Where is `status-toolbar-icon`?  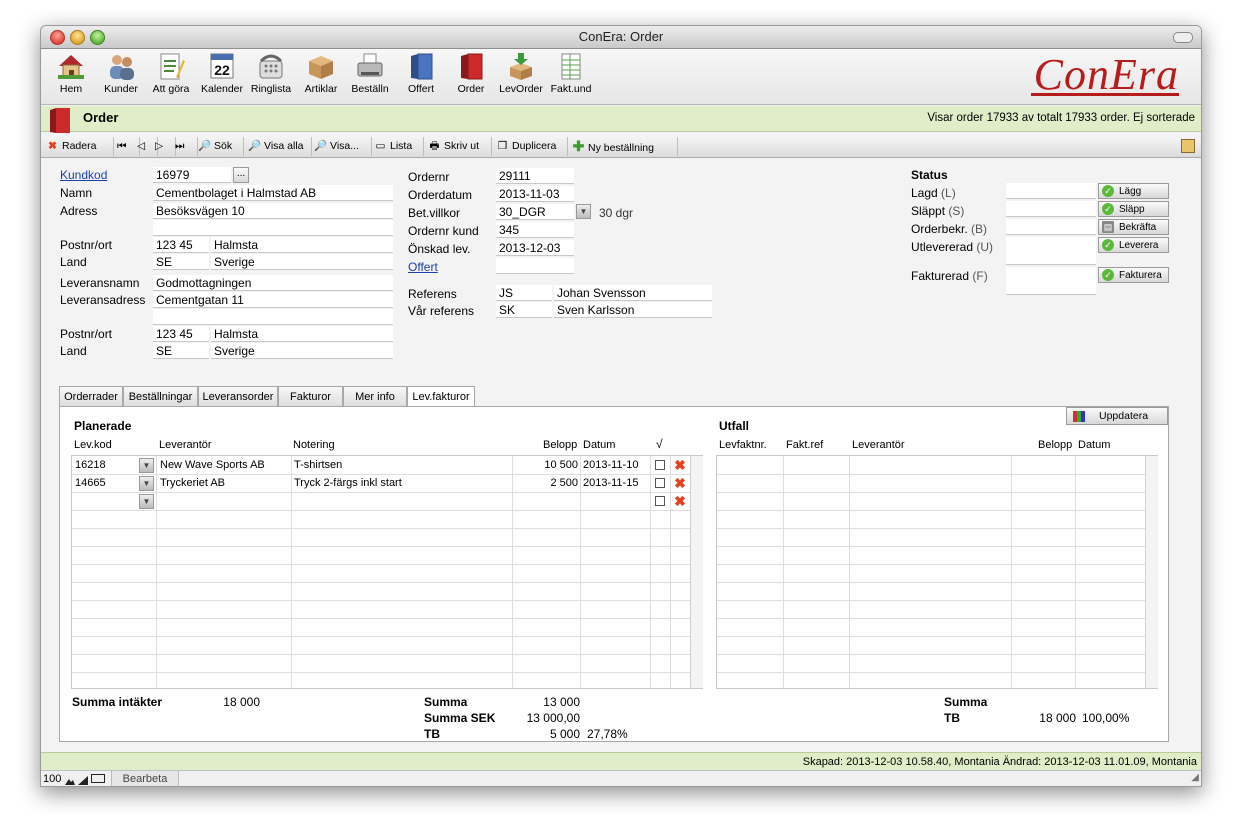
status-toolbar-icon is located at coordinates (83, 779).